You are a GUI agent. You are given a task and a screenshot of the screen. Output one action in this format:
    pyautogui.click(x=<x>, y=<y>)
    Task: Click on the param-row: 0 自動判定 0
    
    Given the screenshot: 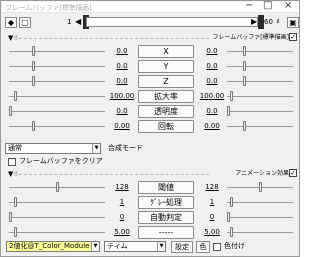 What is the action you would take?
    pyautogui.click(x=150, y=217)
    